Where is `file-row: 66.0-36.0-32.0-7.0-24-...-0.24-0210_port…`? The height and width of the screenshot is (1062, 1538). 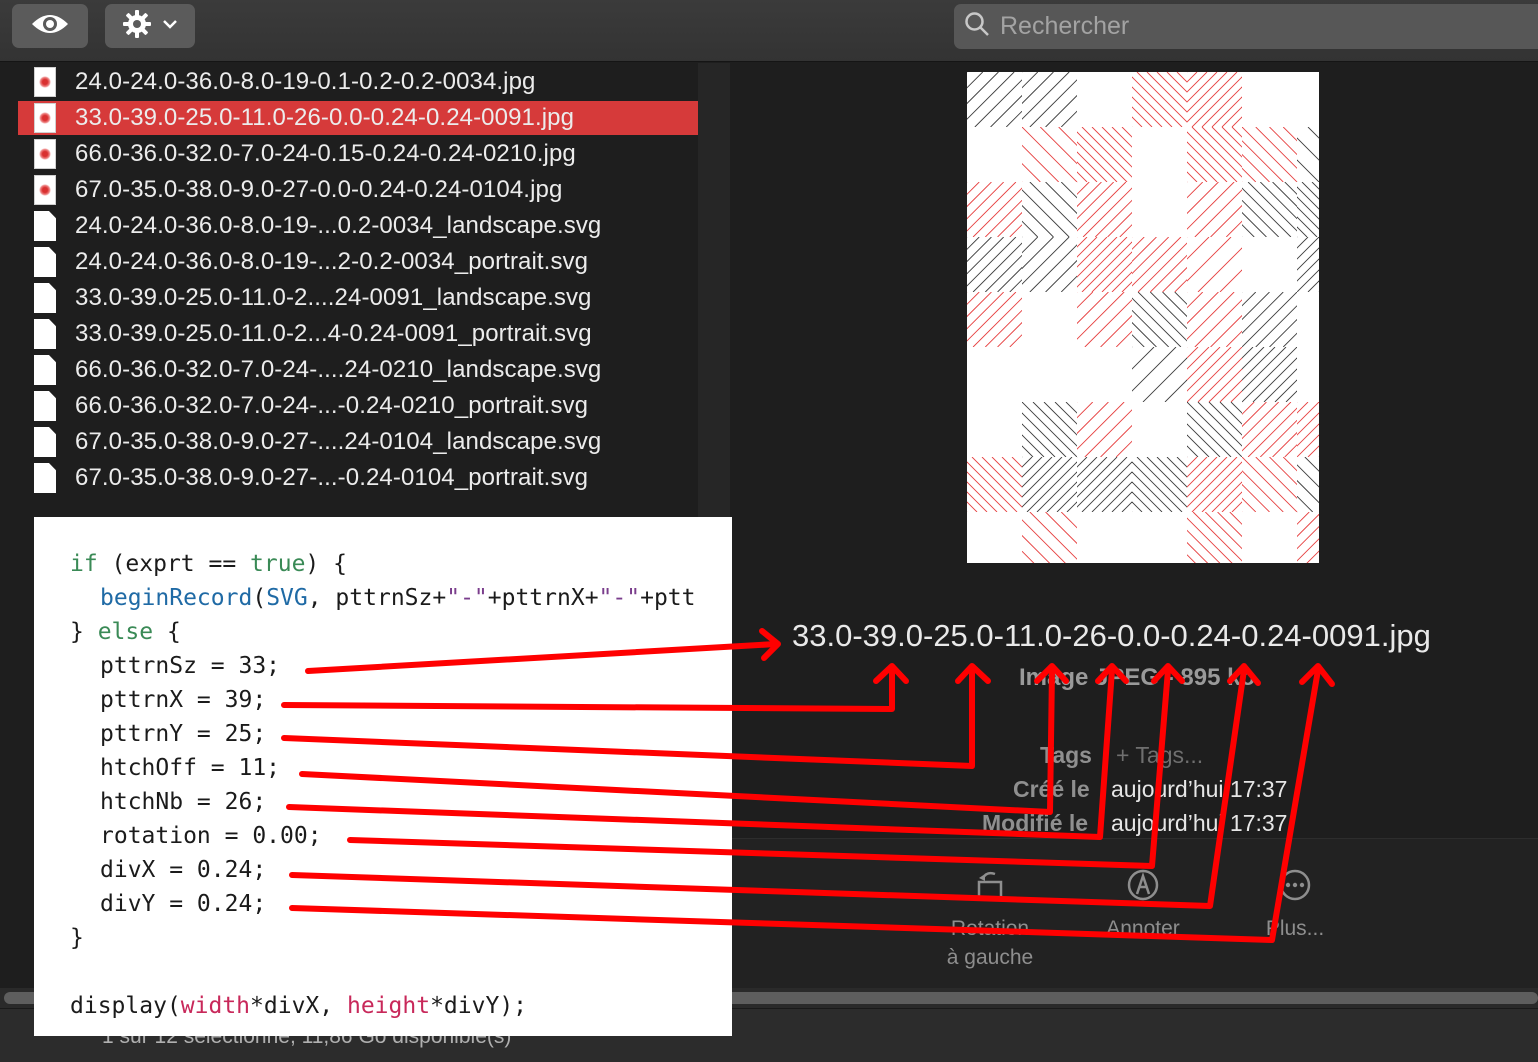 file-row: 66.0-36.0-32.0-7.0-24-...-0.24-0210_port… is located at coordinates (358, 406).